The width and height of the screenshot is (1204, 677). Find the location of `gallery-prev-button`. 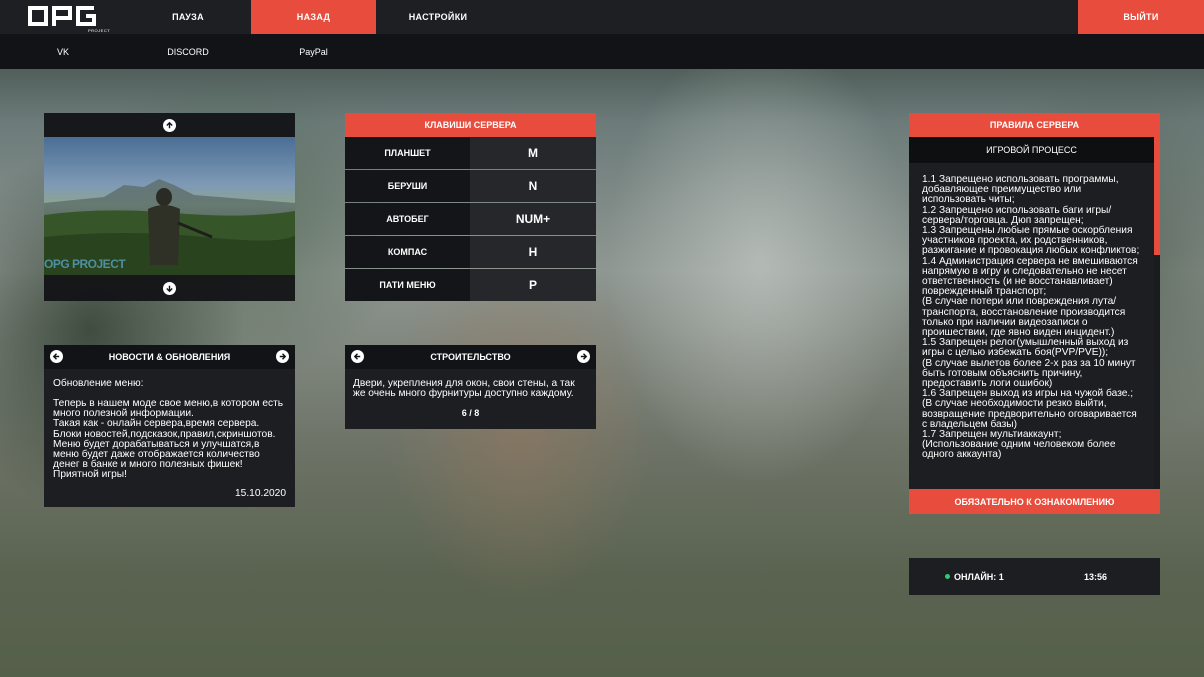

gallery-prev-button is located at coordinates (169, 125).